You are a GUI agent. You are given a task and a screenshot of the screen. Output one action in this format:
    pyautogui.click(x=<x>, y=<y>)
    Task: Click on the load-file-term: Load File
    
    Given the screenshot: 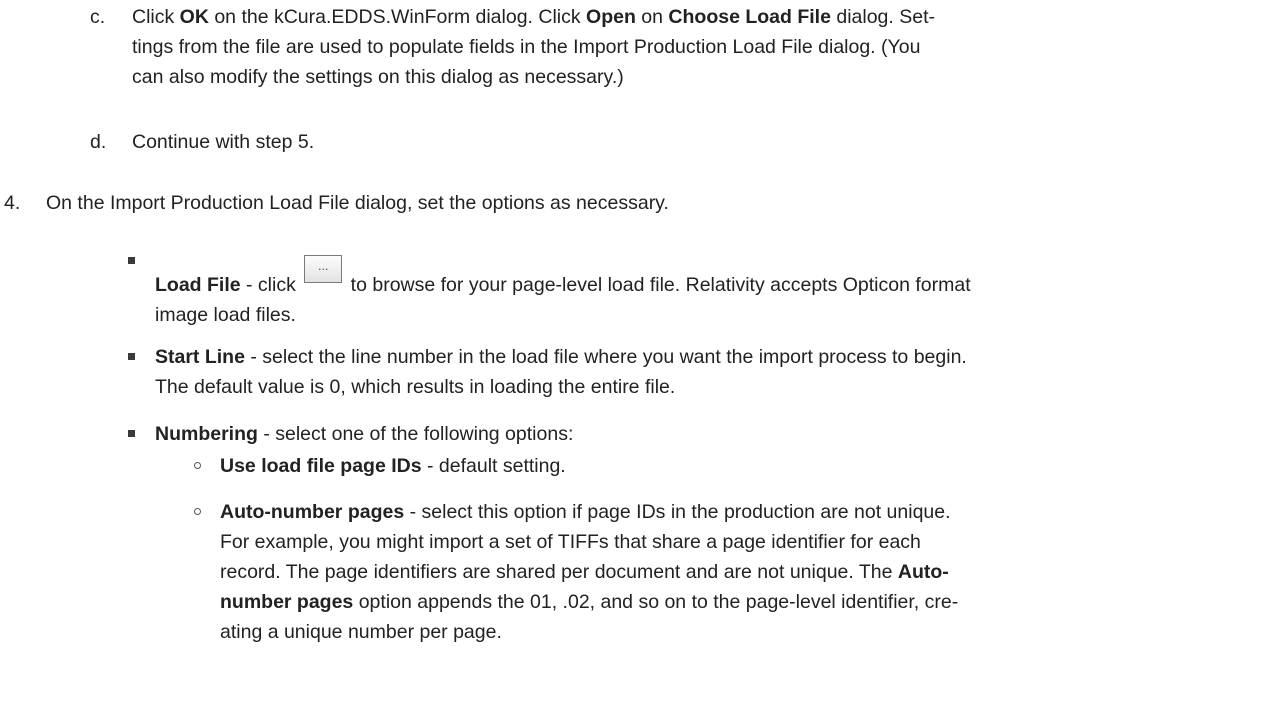 What is the action you would take?
    pyautogui.click(x=198, y=285)
    